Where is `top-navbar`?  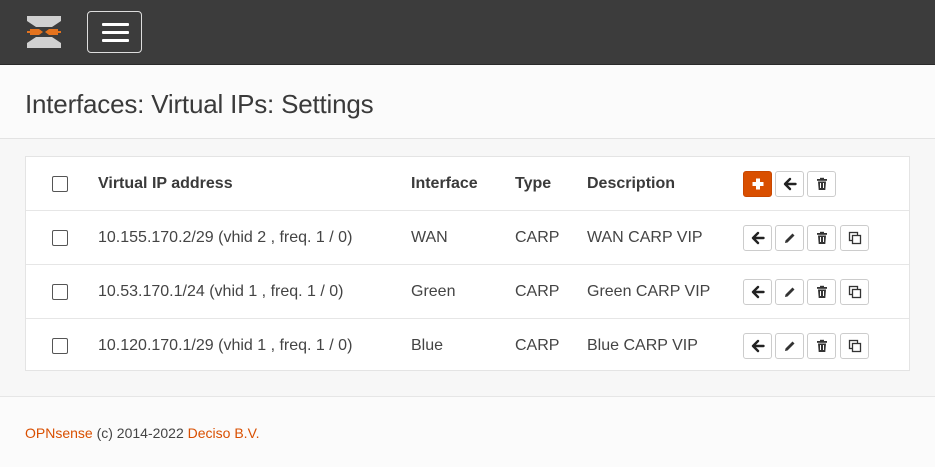 top-navbar is located at coordinates (467, 32).